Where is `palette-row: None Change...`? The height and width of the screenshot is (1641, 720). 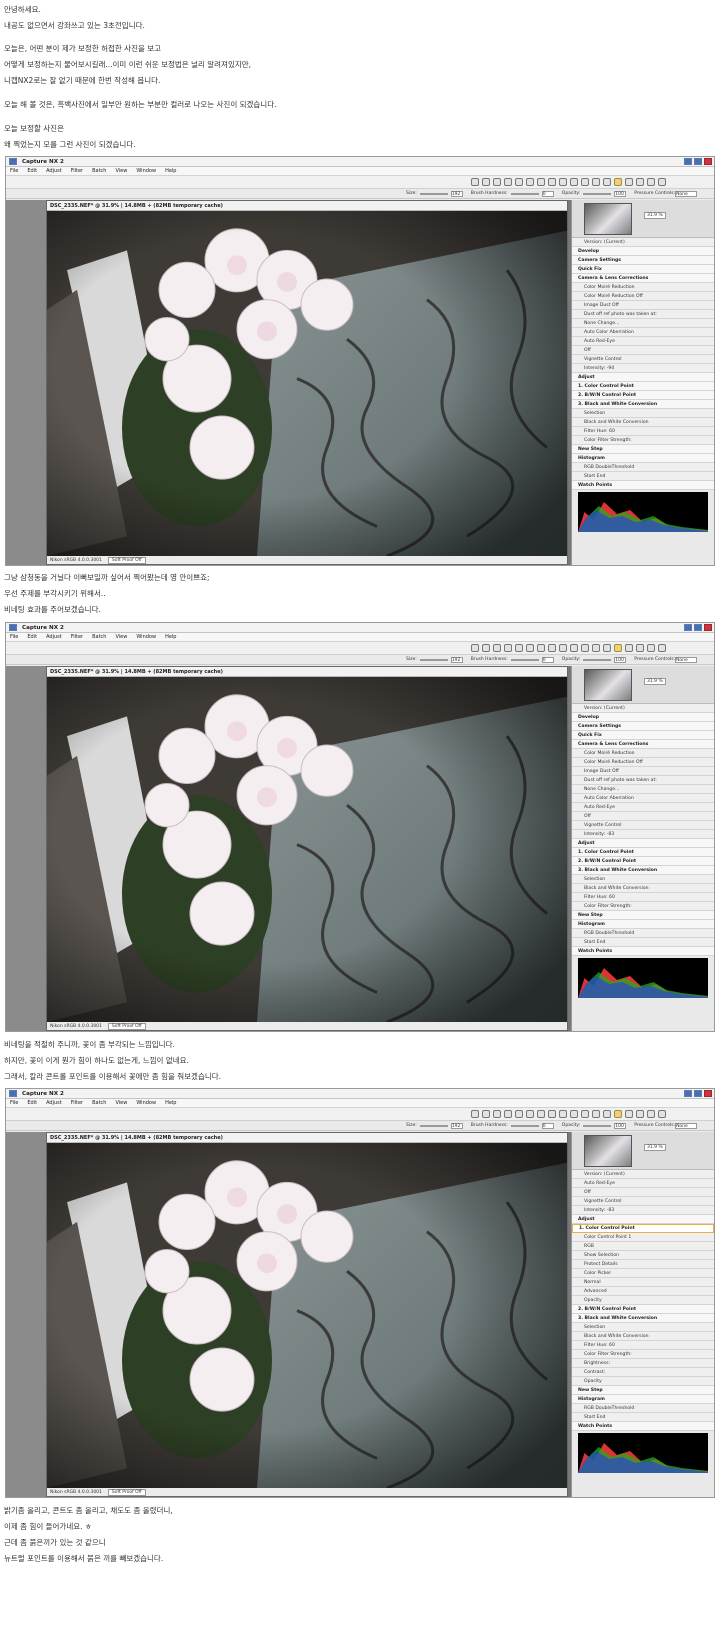 palette-row: None Change... is located at coordinates (643, 789).